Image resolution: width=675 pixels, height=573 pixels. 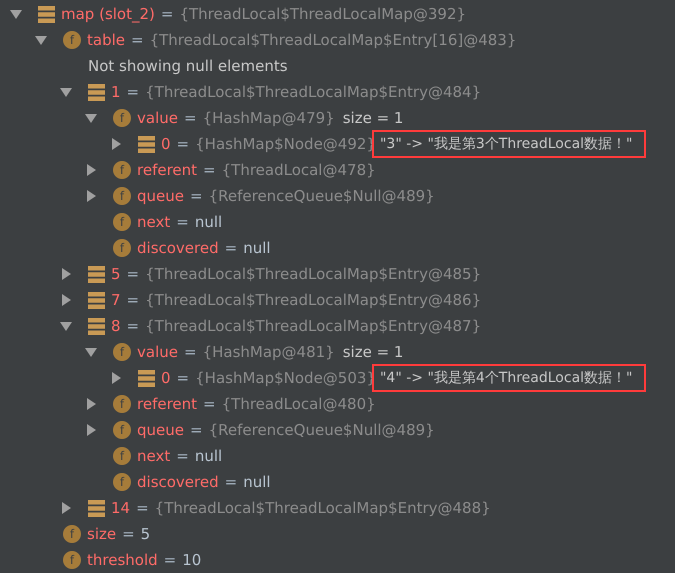 What do you see at coordinates (116, 326) in the screenshot?
I see `variable-name: 8` at bounding box center [116, 326].